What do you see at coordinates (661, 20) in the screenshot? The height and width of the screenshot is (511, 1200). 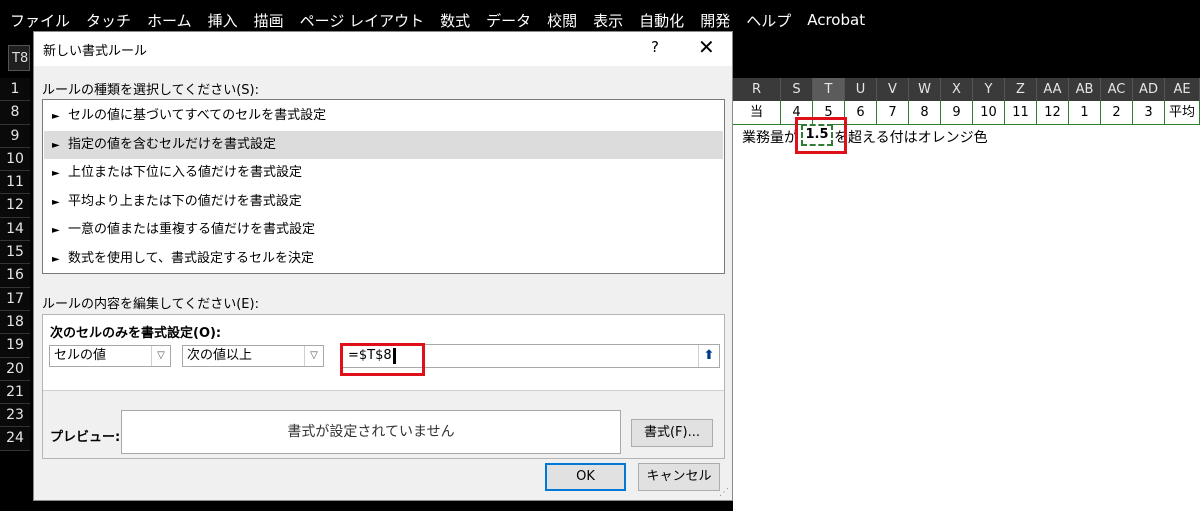 I see `ribbon-tab: 自動化` at bounding box center [661, 20].